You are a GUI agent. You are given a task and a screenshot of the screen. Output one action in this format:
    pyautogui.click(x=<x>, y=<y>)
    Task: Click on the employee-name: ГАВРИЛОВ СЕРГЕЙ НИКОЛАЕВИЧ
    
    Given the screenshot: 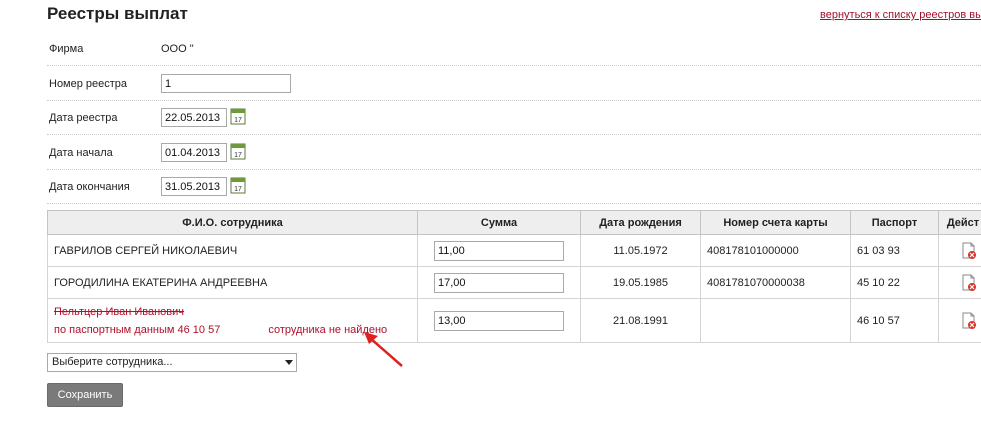 What is the action you would take?
    pyautogui.click(x=232, y=250)
    